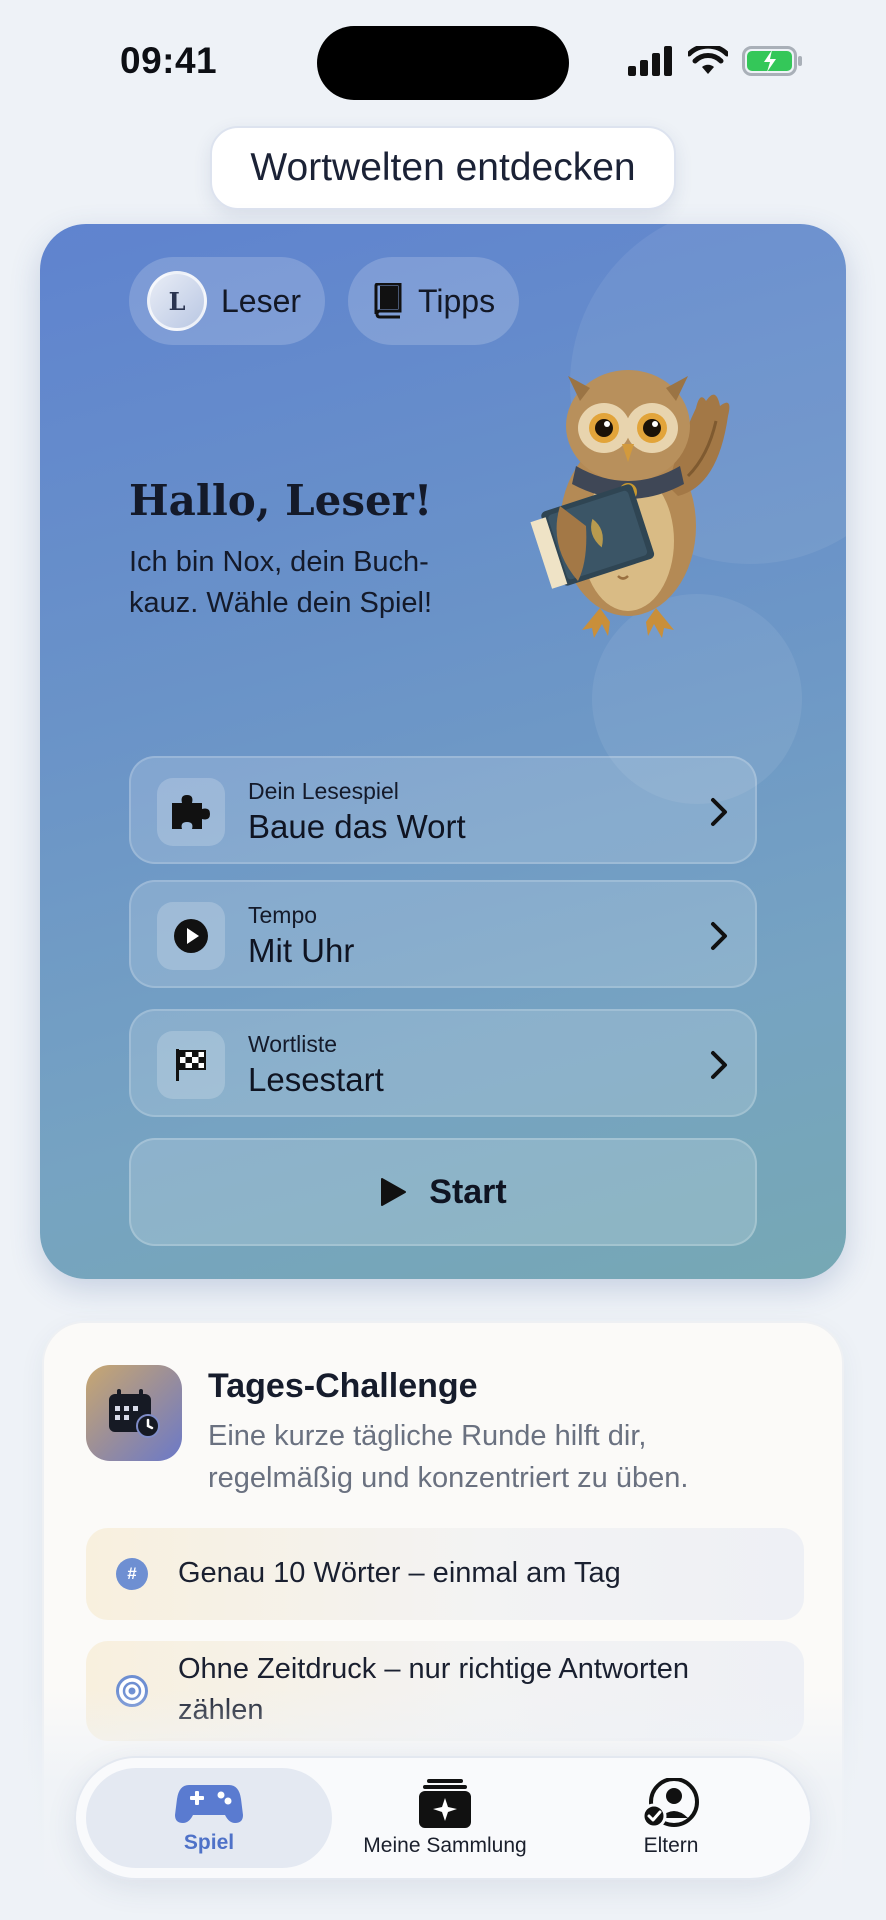 The height and width of the screenshot is (1920, 886). I want to click on tab-eltern: Eltern, so click(671, 1818).